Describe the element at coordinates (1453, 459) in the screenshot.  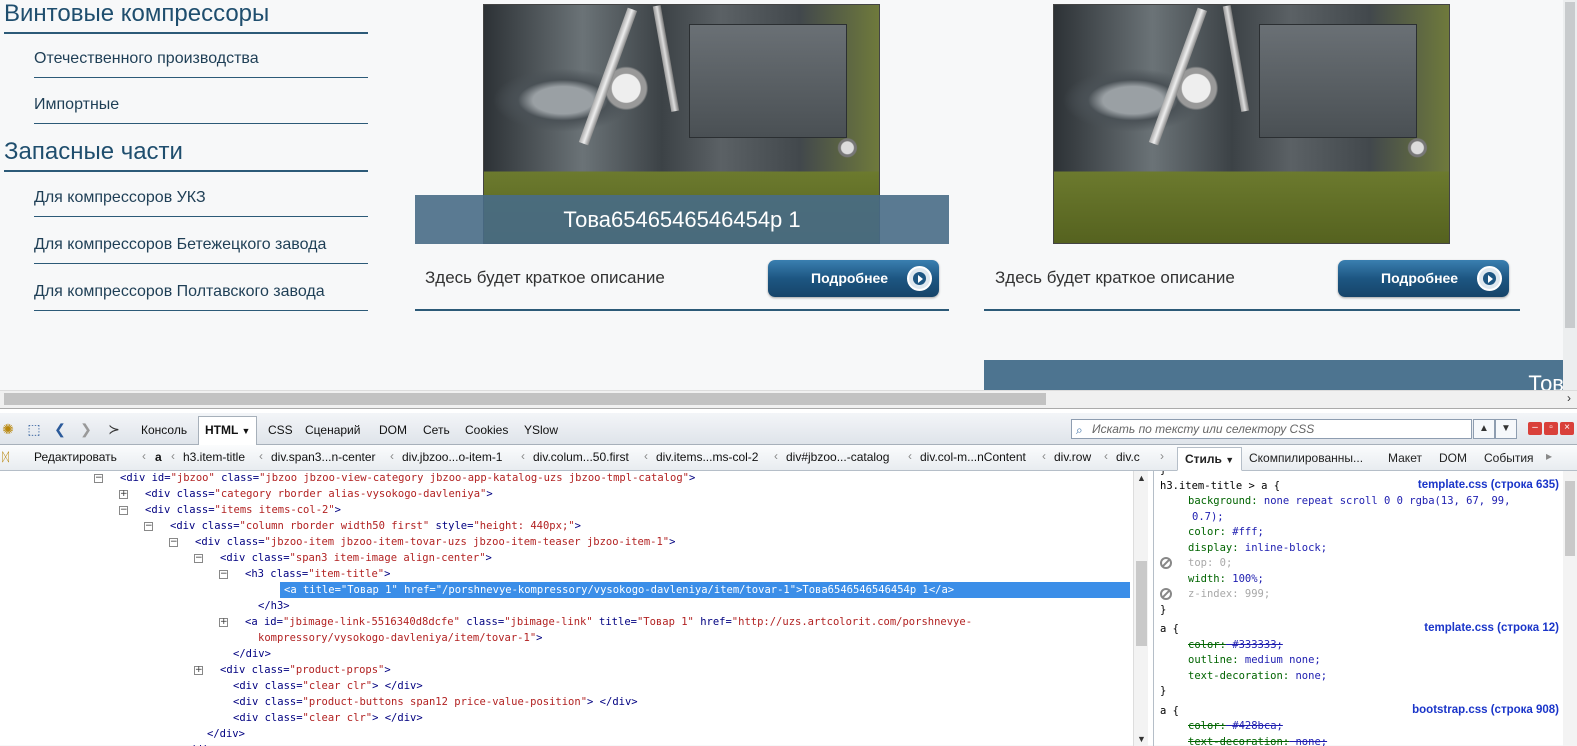
I see `side-tab-dom: DOM` at that location.